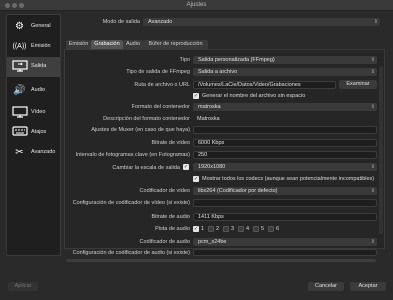 This screenshot has height=300, width=393. What do you see at coordinates (164, 191) in the screenshot?
I see `video-encoder-label: Codificador de vídeo` at bounding box center [164, 191].